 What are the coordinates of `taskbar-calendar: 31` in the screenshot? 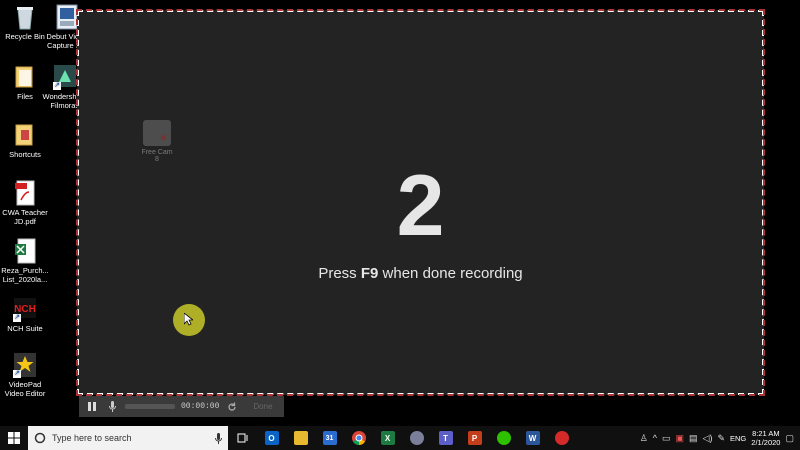 It's located at (329, 438).